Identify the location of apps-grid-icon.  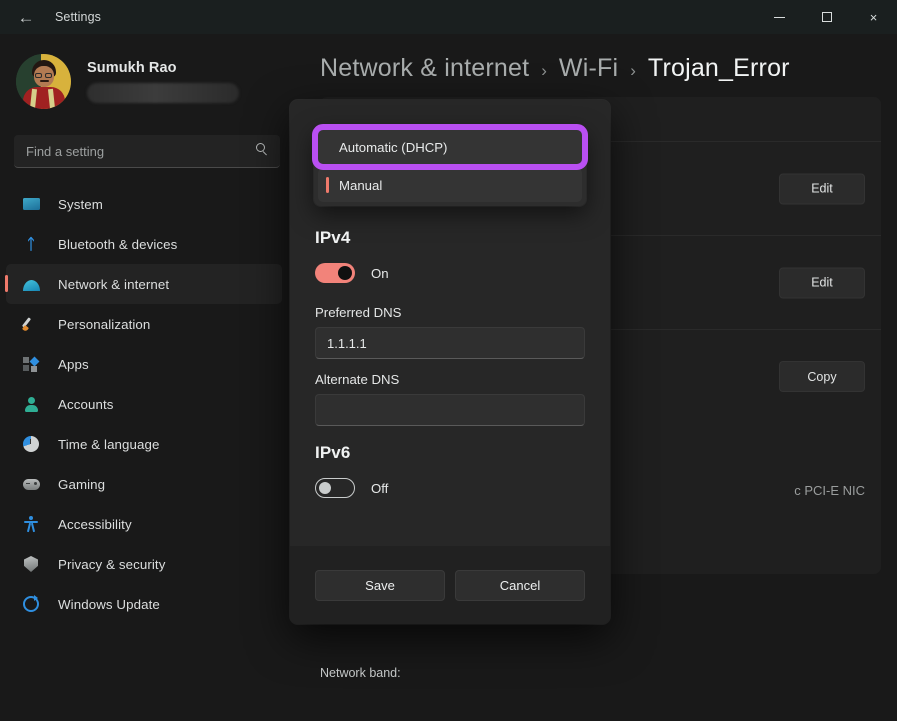
(31, 364).